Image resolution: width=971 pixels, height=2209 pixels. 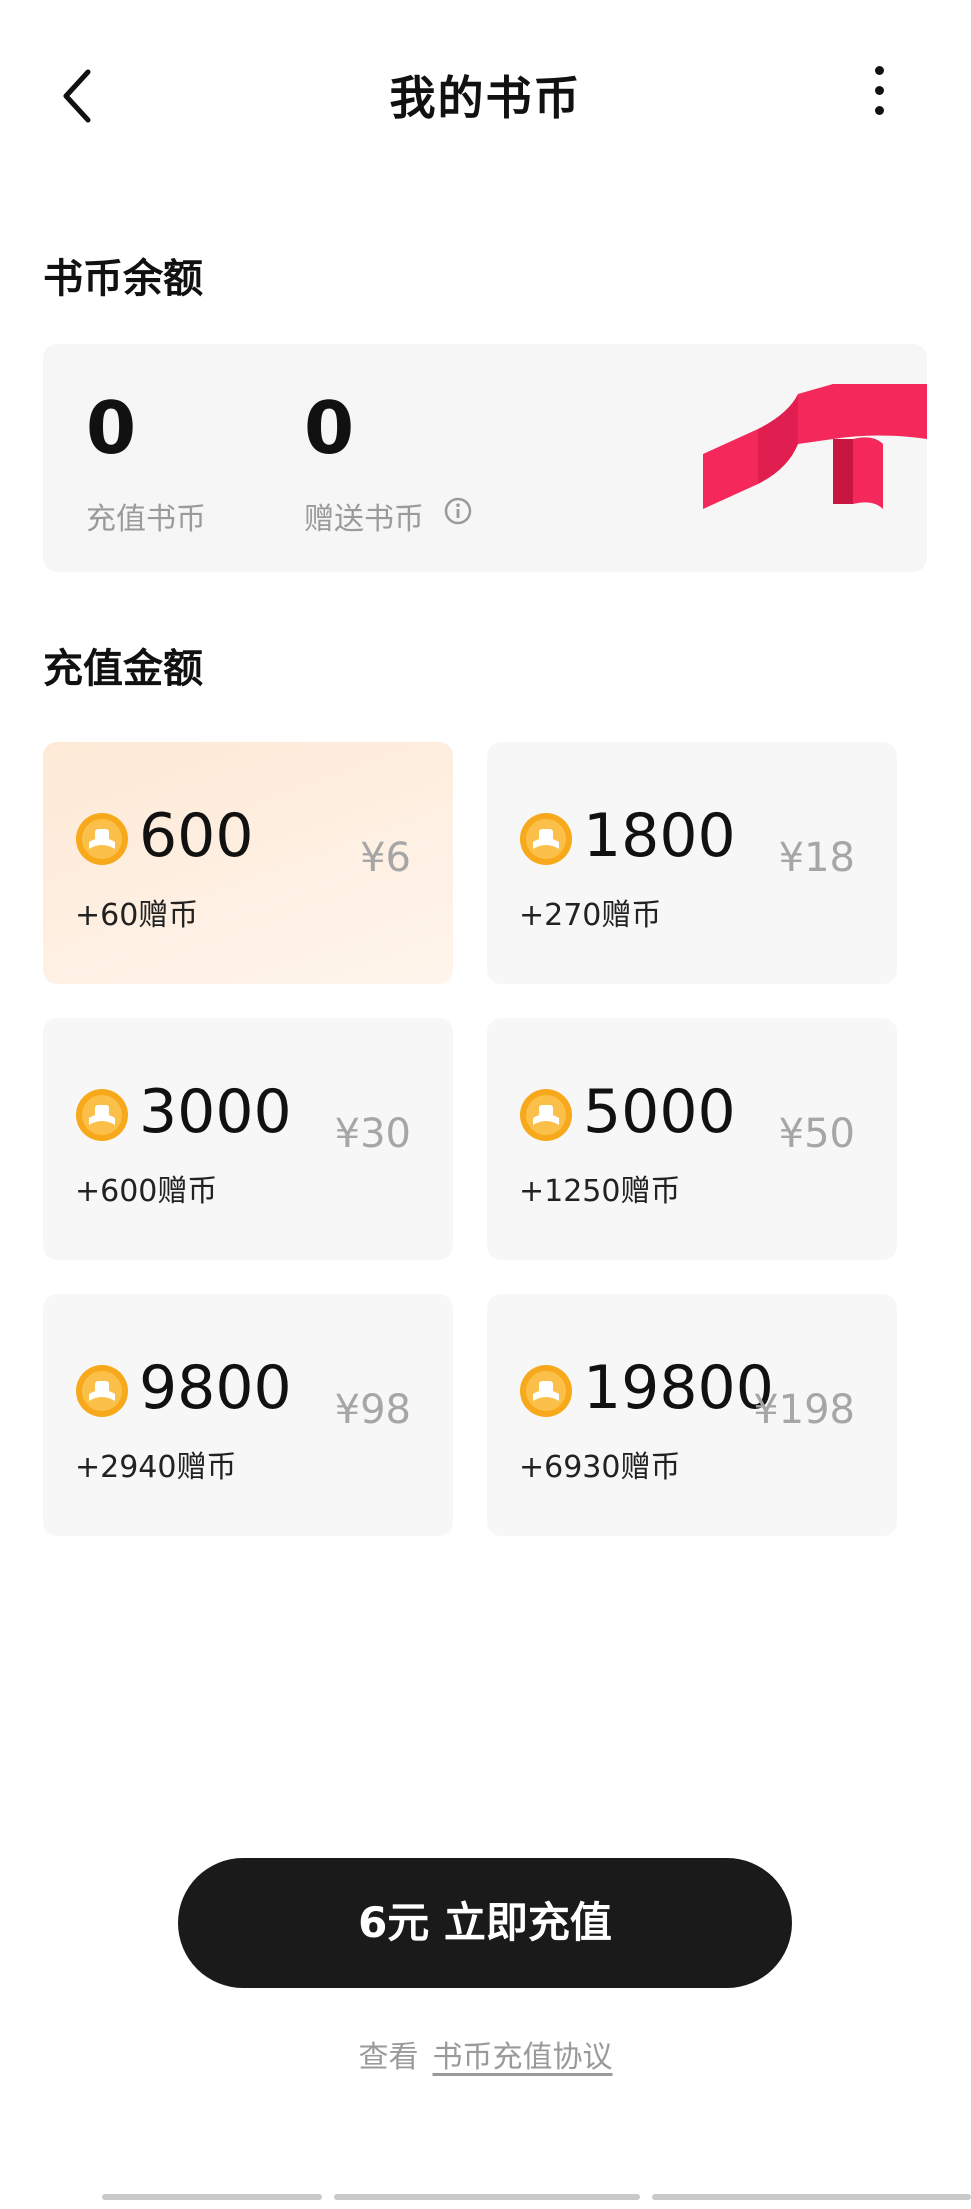 What do you see at coordinates (137, 915) in the screenshot?
I see `package-bonus: +60赠币` at bounding box center [137, 915].